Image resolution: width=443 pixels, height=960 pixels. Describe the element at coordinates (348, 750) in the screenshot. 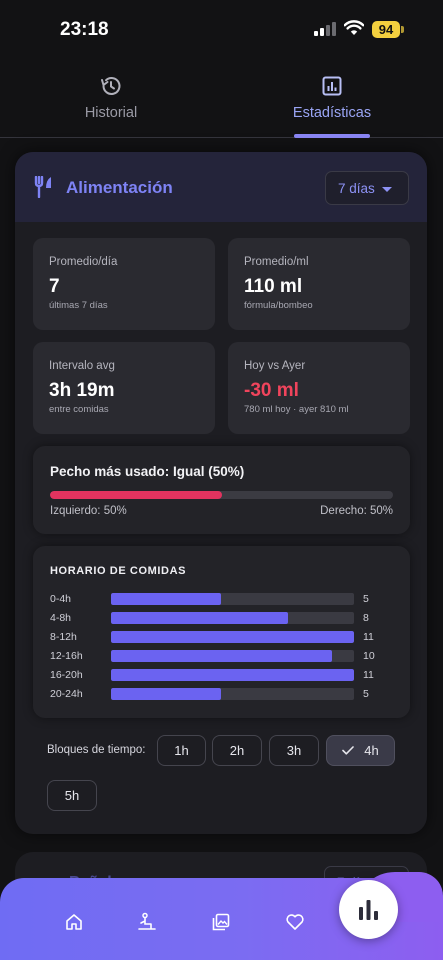

I see `checkmark-icon` at that location.